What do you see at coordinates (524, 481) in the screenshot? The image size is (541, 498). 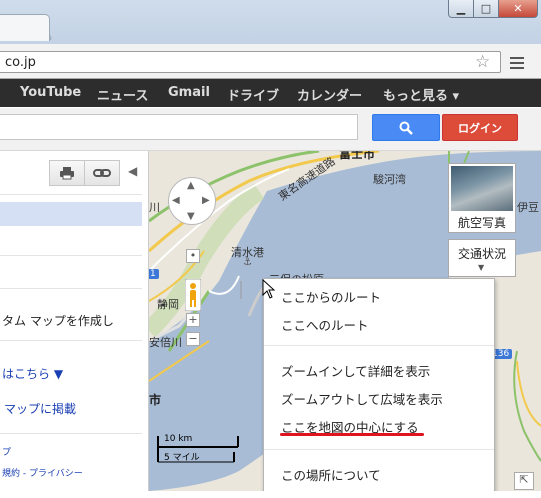 I see `expand-map-icon: ⇱` at bounding box center [524, 481].